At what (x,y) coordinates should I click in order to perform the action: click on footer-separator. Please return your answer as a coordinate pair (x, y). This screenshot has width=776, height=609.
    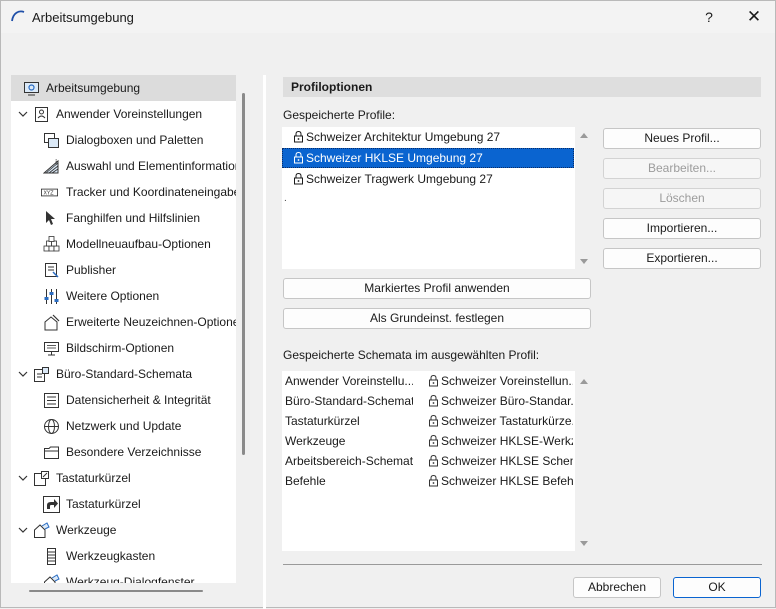
    Looking at the image, I should click on (522, 564).